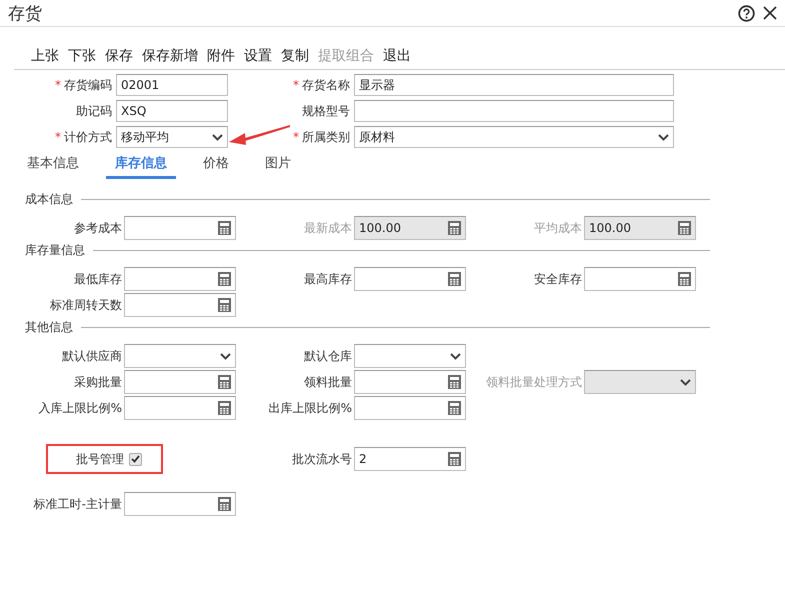 The image size is (785, 610). I want to click on toolbar-button: 保存, so click(119, 56).